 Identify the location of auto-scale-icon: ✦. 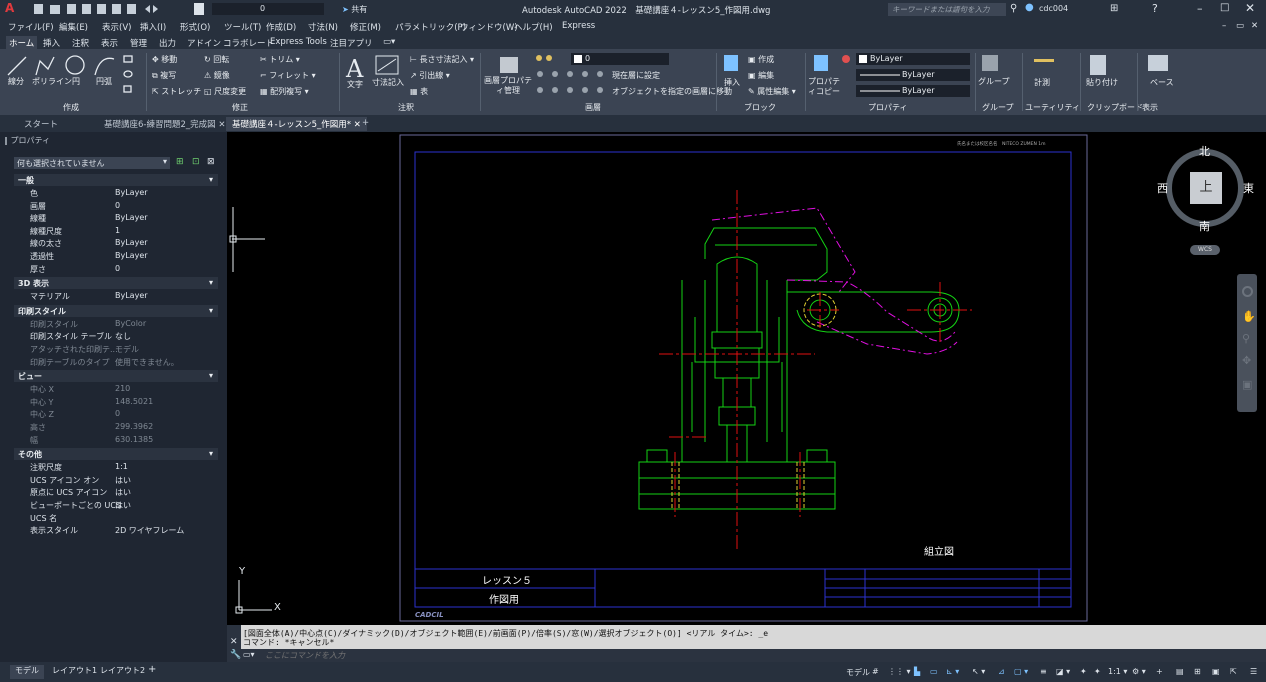
(1097, 671).